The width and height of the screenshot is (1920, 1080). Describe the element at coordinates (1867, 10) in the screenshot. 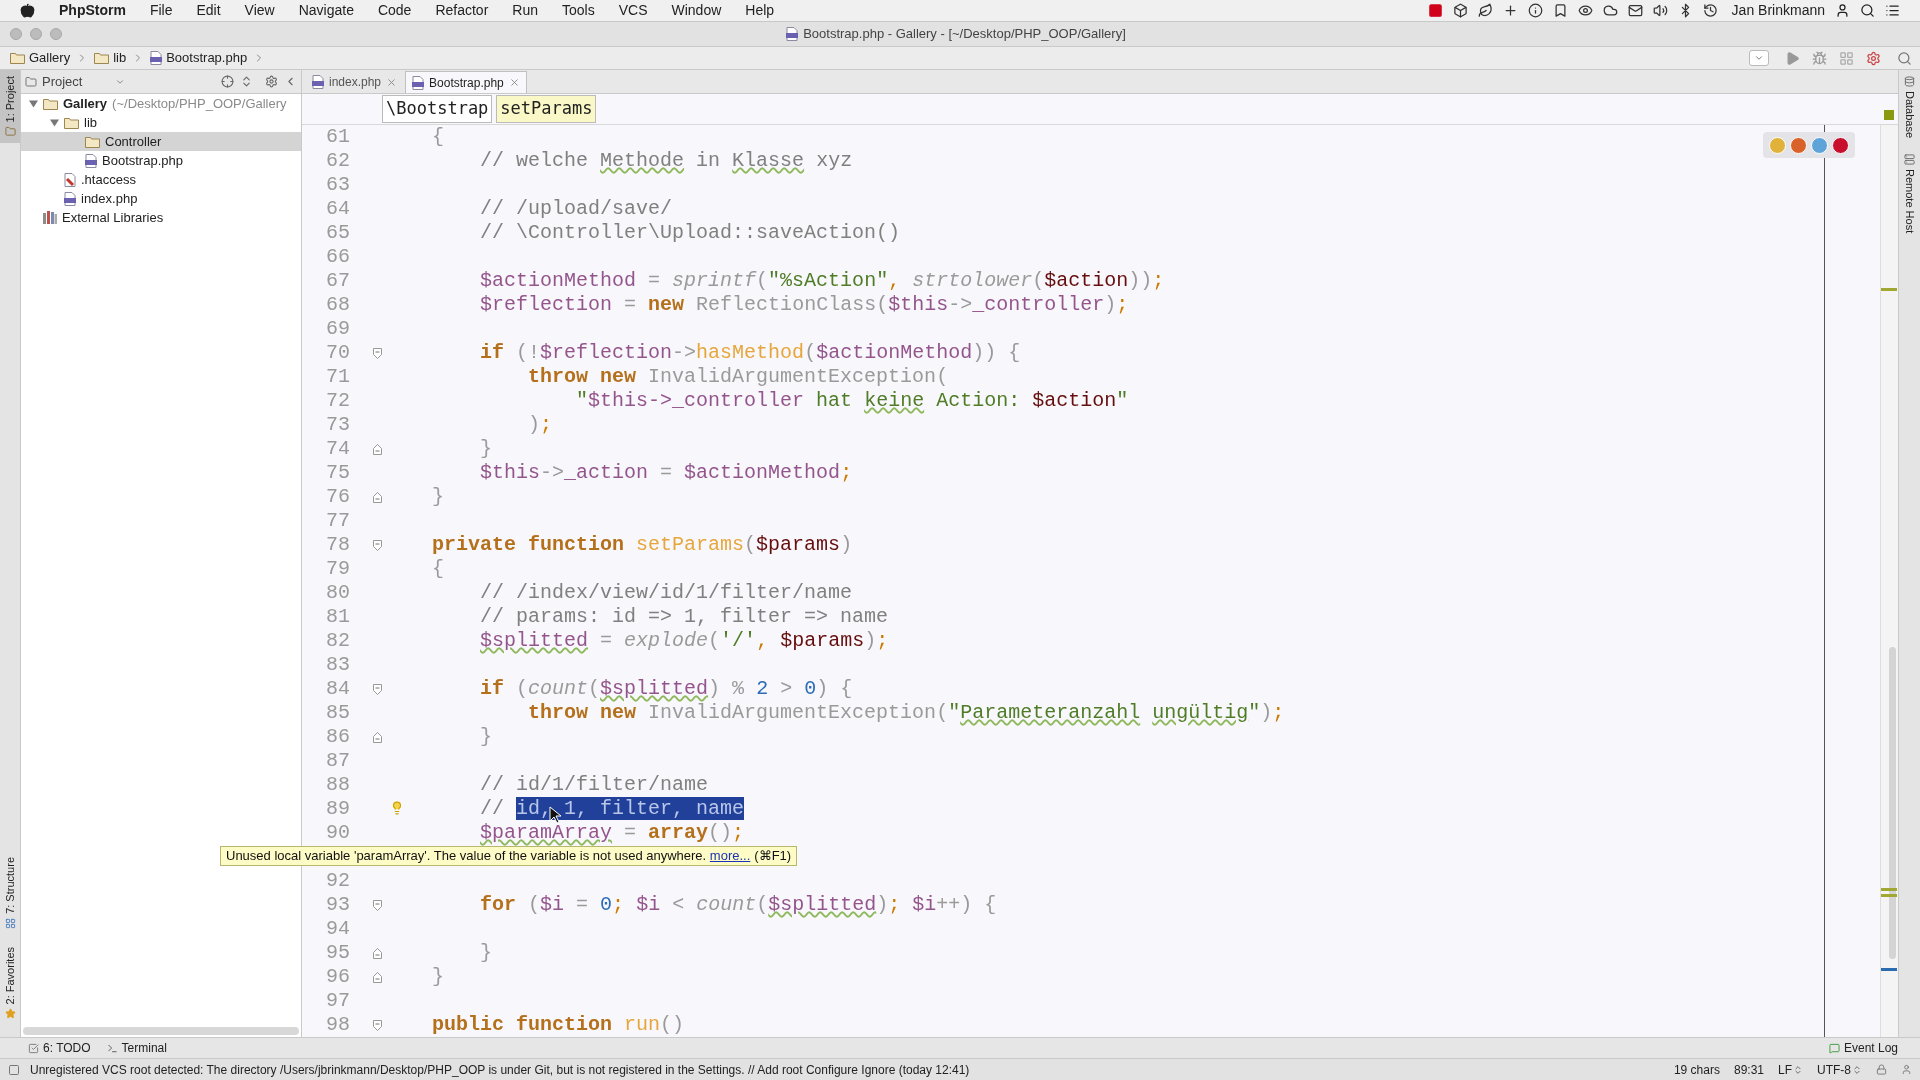

I see `search-icon` at that location.